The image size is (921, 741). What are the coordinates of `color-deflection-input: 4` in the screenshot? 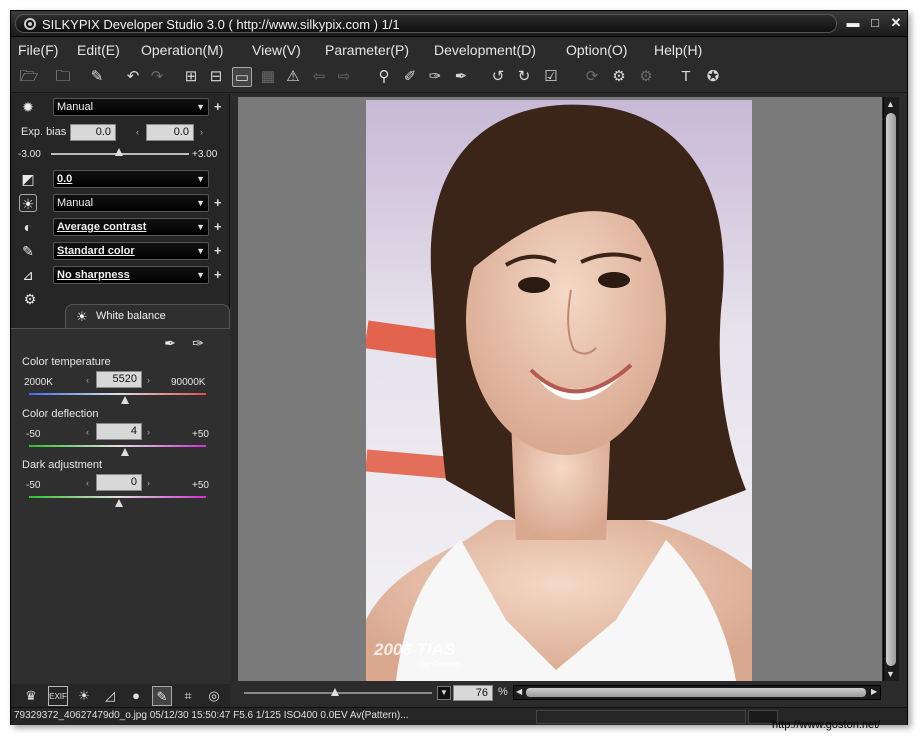 It's located at (119, 431).